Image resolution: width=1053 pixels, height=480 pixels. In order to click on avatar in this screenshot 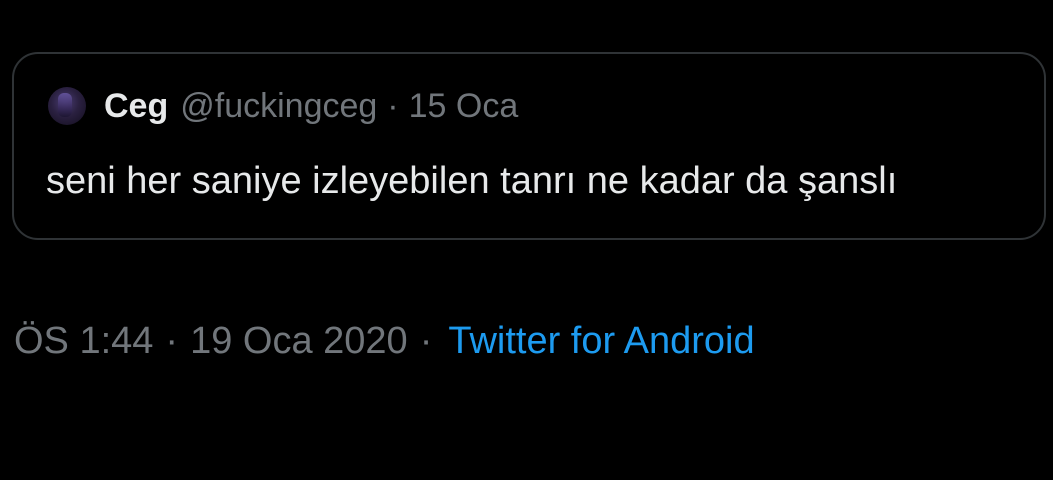, I will do `click(67, 106)`.